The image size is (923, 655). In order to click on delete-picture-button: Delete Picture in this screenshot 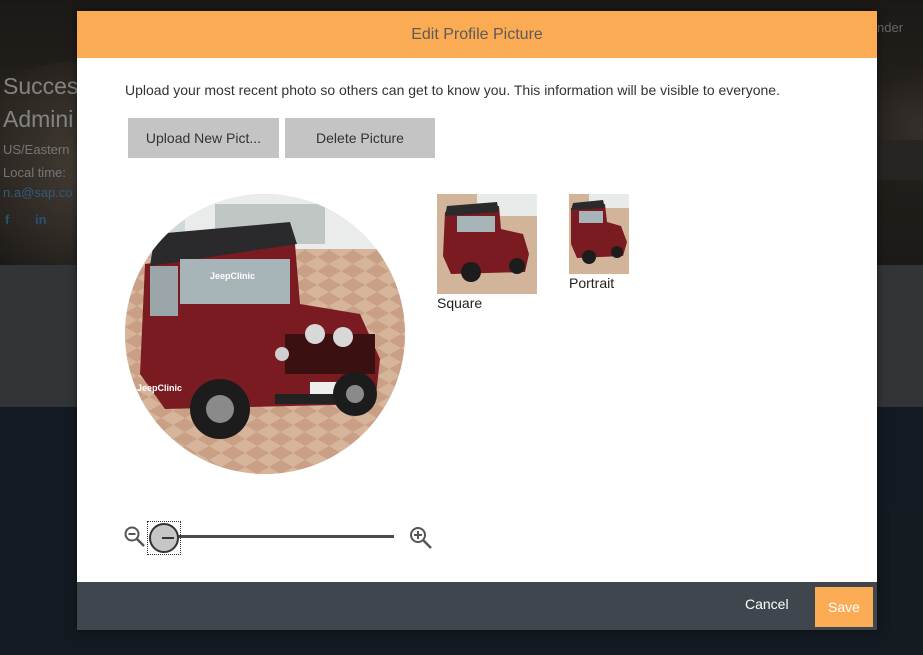, I will do `click(360, 138)`.